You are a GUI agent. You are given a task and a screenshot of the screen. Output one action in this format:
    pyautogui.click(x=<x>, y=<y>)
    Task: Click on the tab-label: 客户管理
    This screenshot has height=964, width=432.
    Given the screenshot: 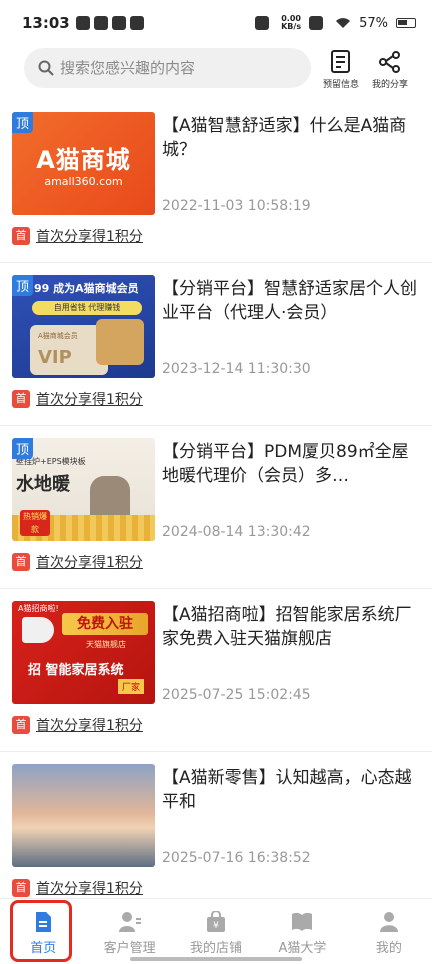 What is the action you would take?
    pyautogui.click(x=129, y=948)
    